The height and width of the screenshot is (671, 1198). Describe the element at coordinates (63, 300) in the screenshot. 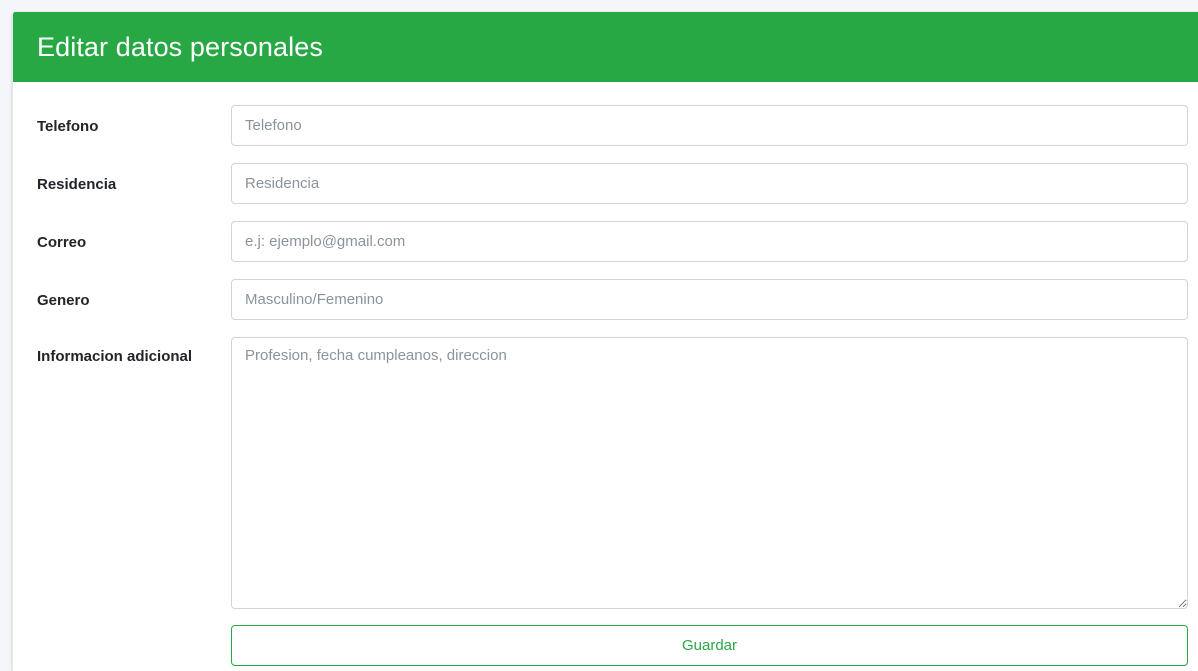

I see `gender-label: Genero` at that location.